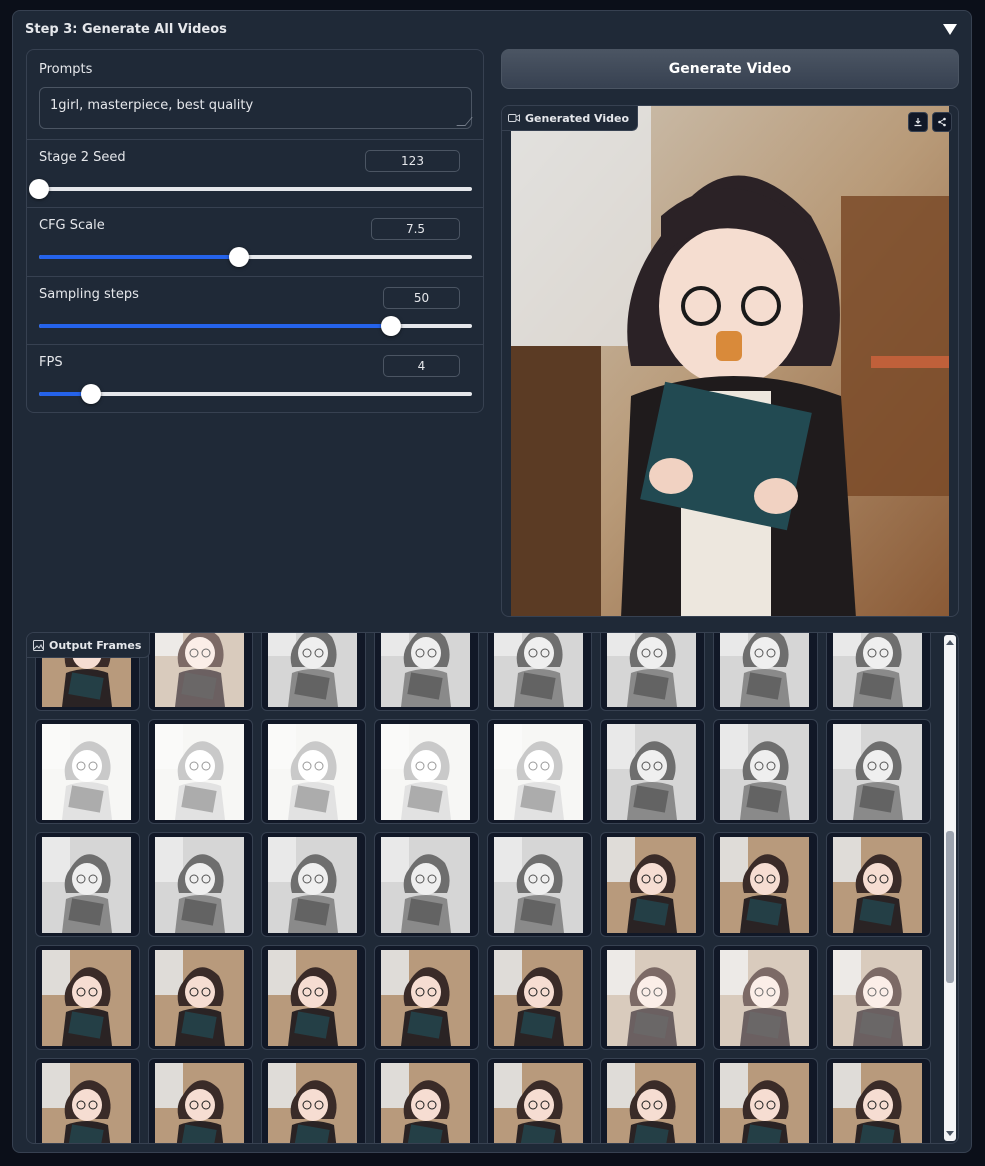 The image size is (985, 1166). Describe the element at coordinates (255, 394) in the screenshot. I see `fps-slider-track` at that location.